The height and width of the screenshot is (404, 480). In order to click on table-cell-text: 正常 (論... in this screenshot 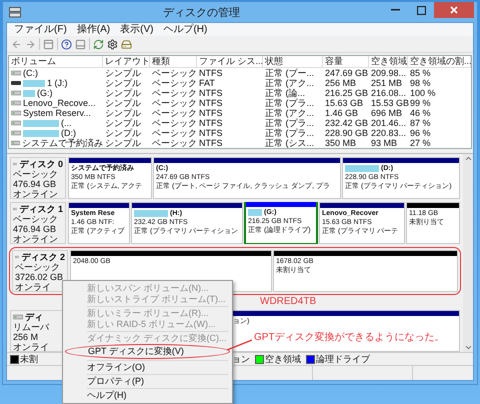, I will do `click(285, 93)`.